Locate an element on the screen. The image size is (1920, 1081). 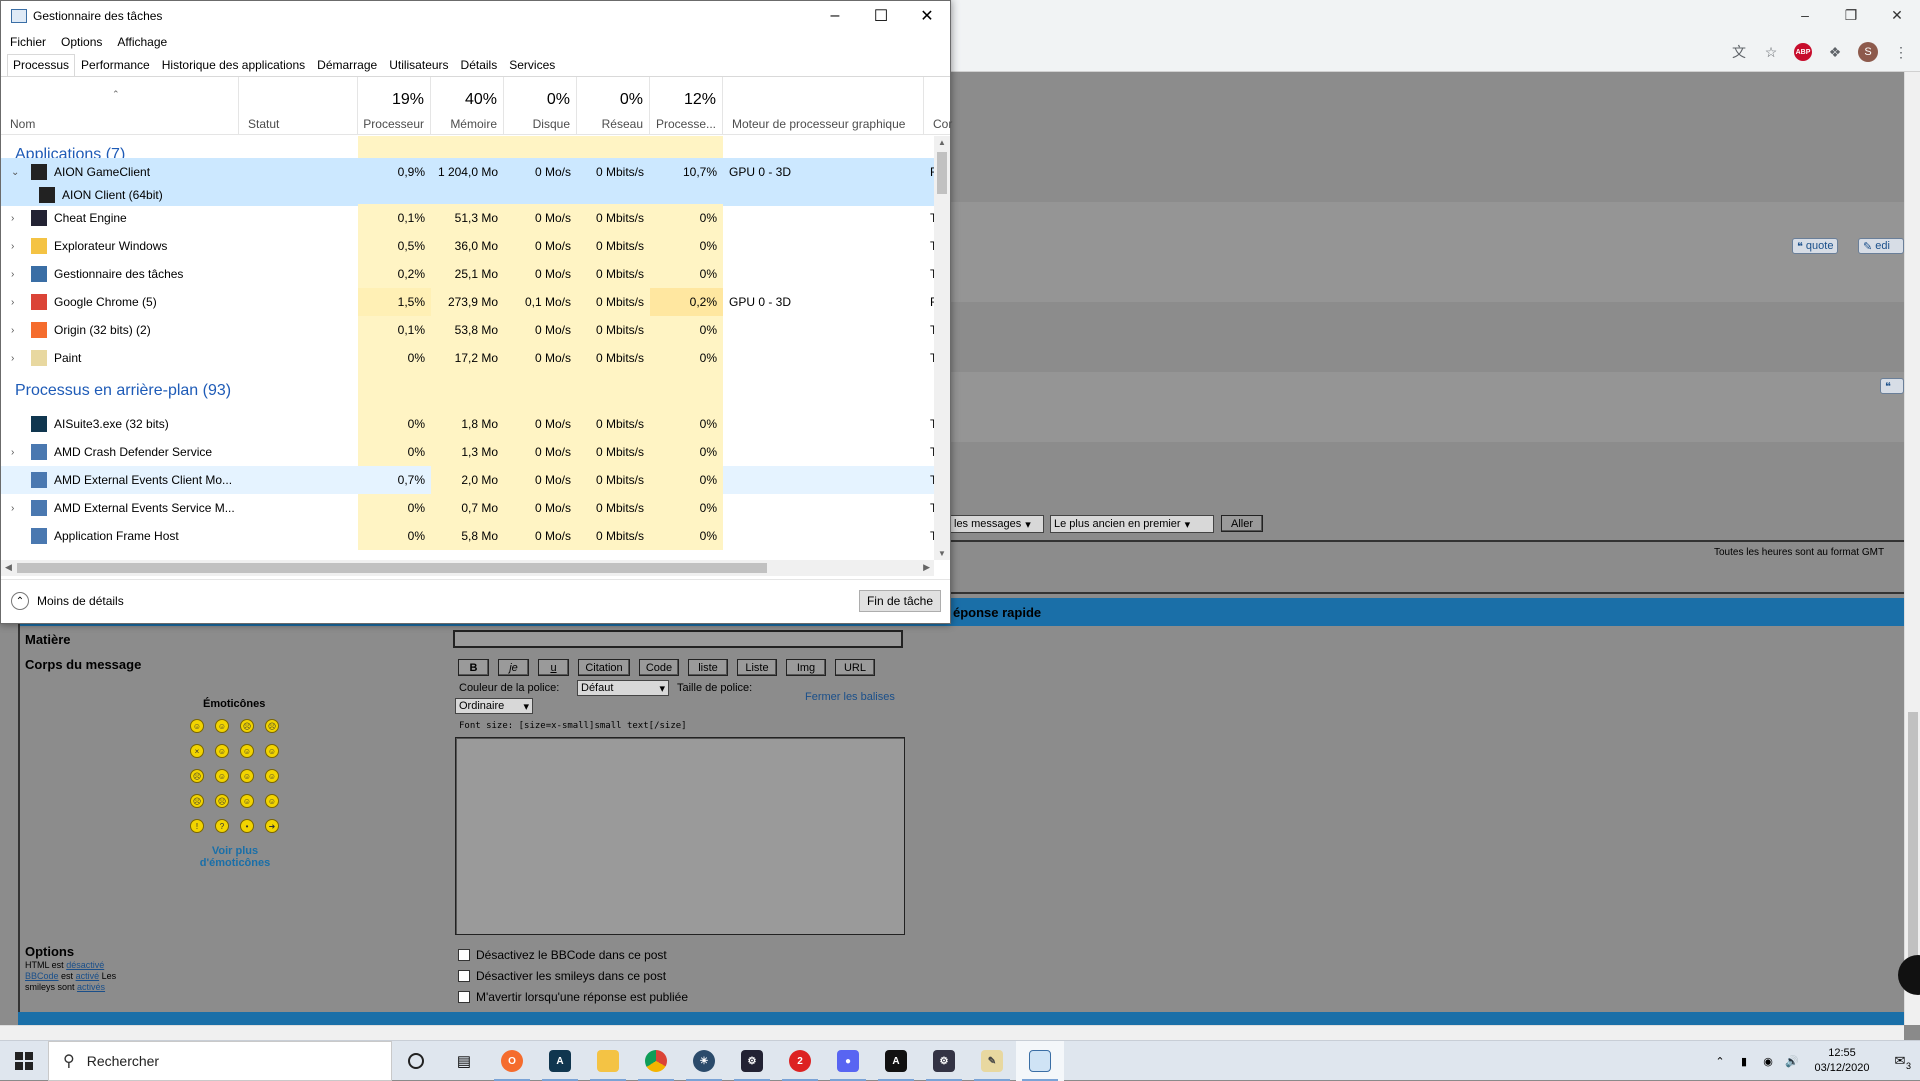
network-icon: ◉ is located at coordinates (1768, 1061).